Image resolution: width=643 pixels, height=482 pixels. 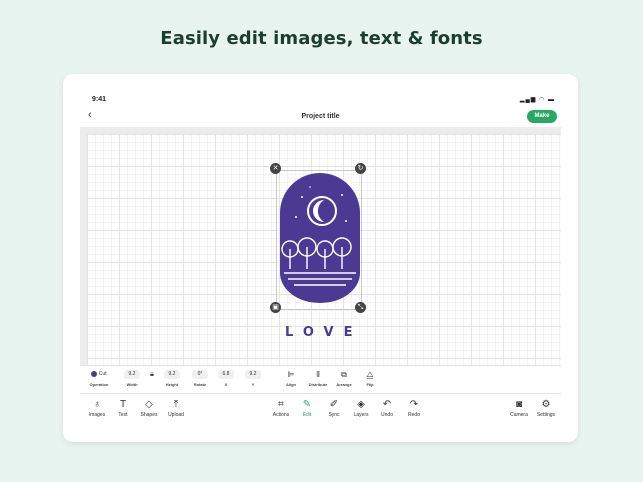 What do you see at coordinates (275, 307) in the screenshot?
I see `lock-handle-icon: ▣` at bounding box center [275, 307].